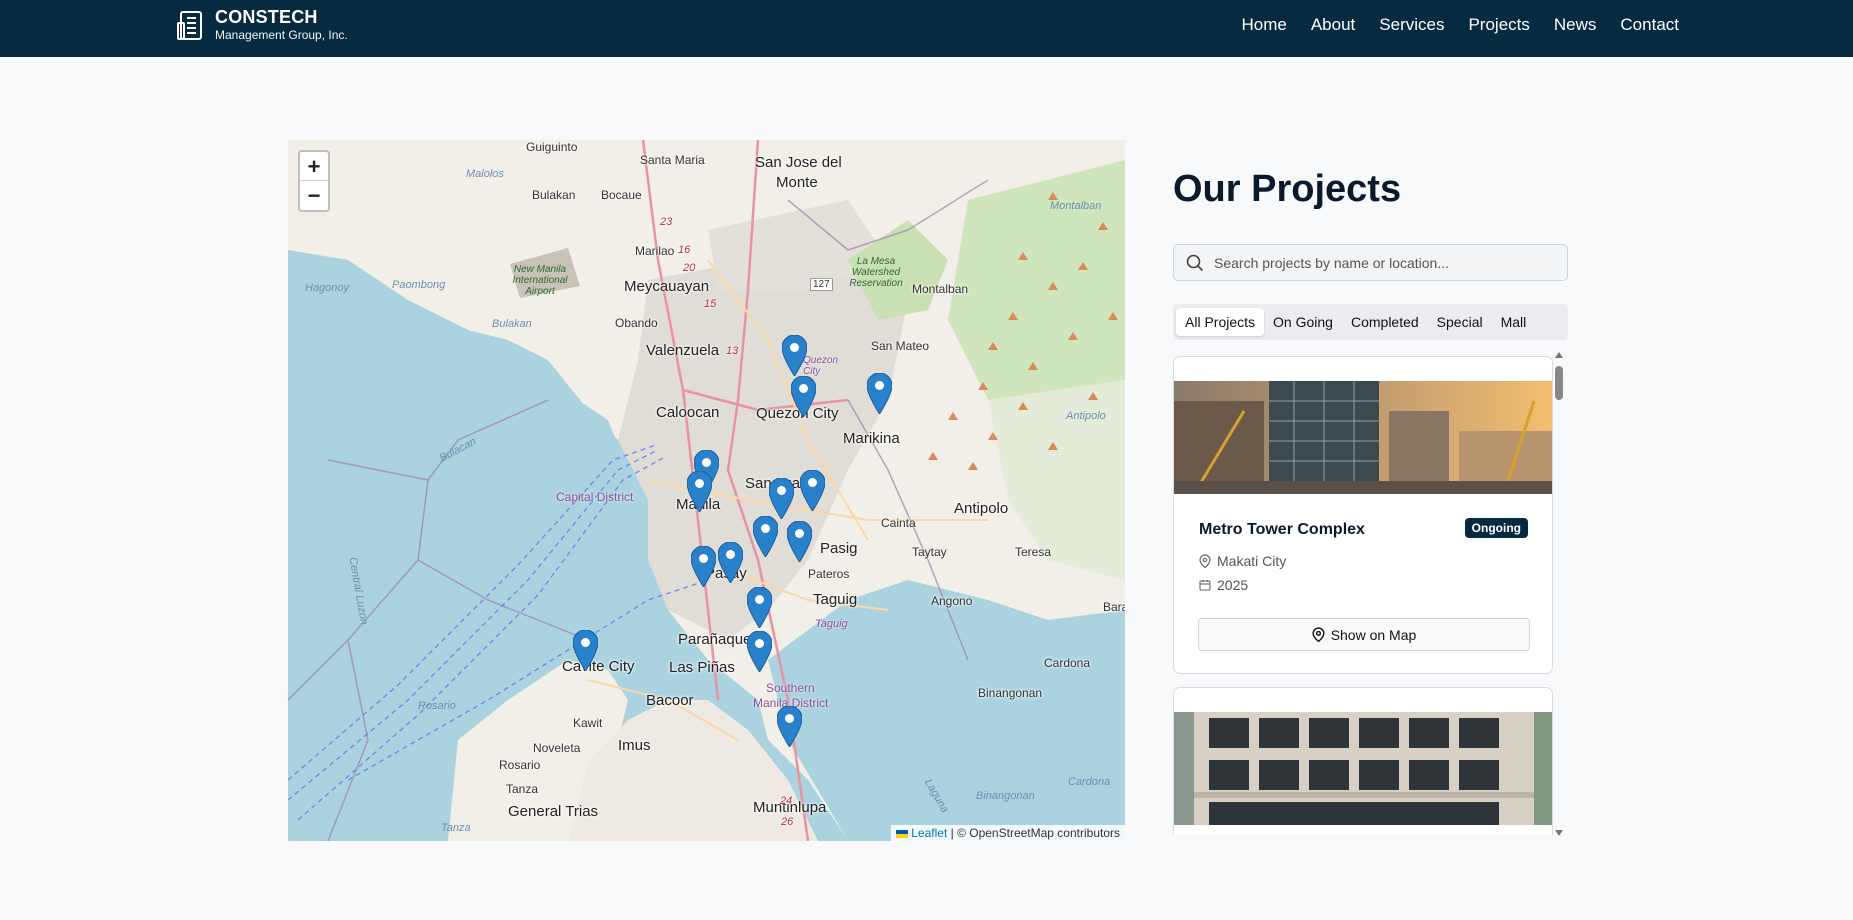  What do you see at coordinates (821, 366) in the screenshot?
I see `map-label: Quezon City` at bounding box center [821, 366].